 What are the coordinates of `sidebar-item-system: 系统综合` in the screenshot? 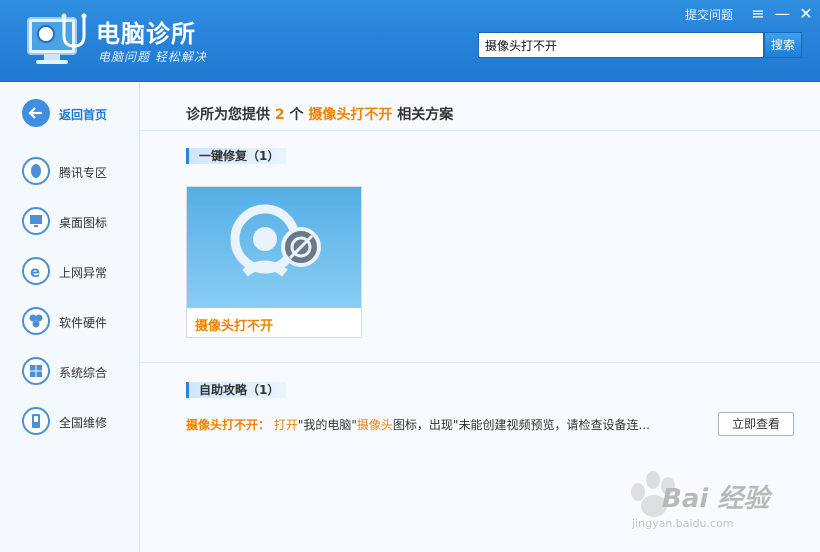 It's located at (69, 372).